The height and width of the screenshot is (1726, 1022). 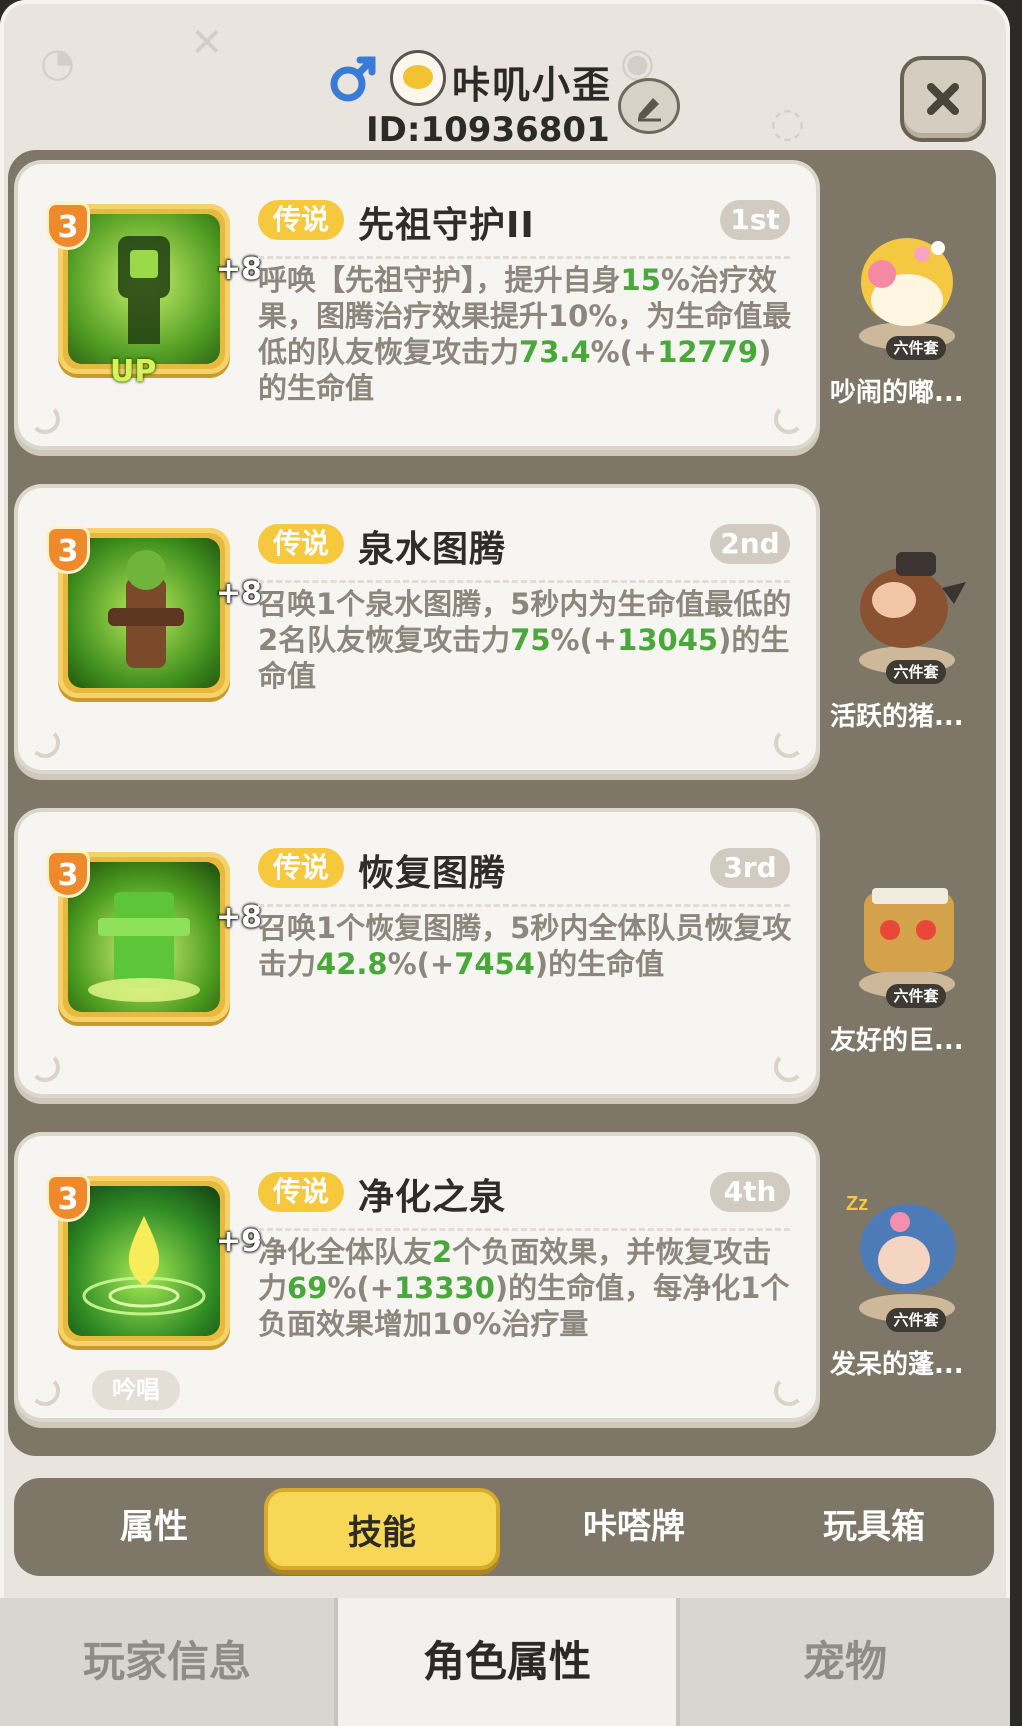 I want to click on skill-rank-tag: 4th, so click(x=750, y=1192).